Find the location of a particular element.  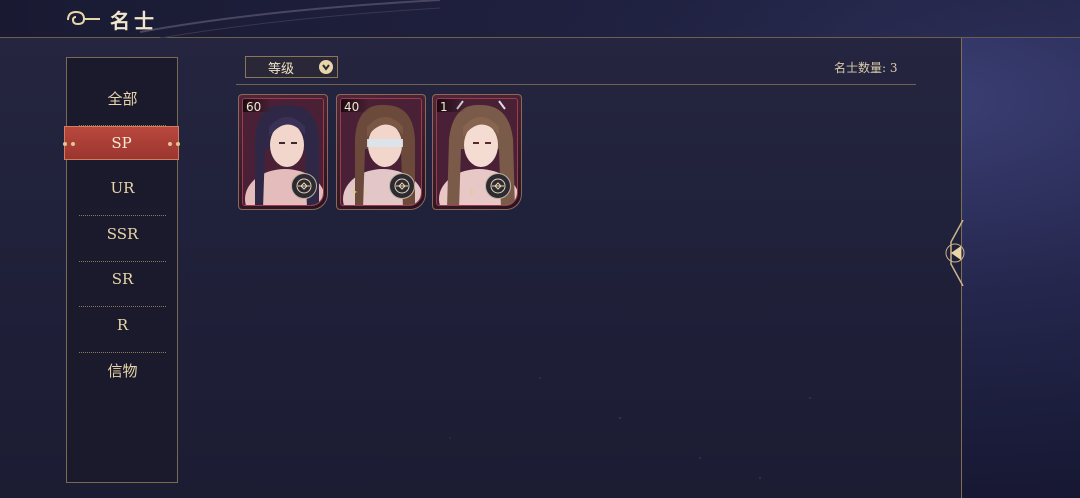

category-label: UR is located at coordinates (122, 188).